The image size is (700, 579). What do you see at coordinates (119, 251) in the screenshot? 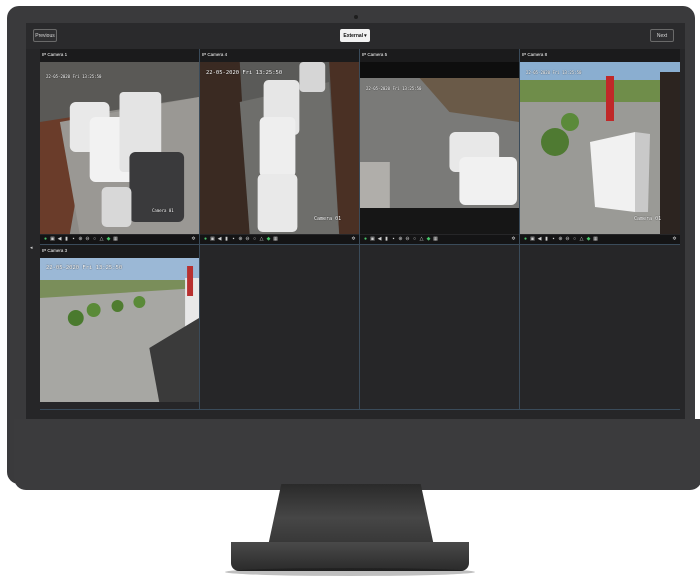
I see `camera-title: IP Camera 3` at bounding box center [119, 251].